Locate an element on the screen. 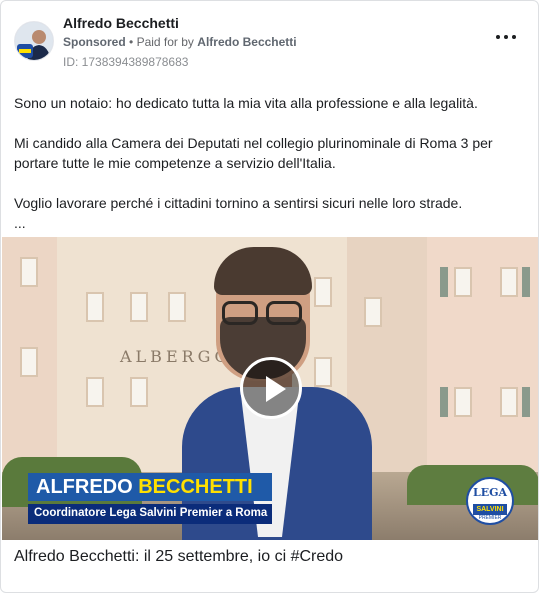 This screenshot has height=600, width=539. banner-subtitle: Coordinatore Lega Salvini Premier a Roma is located at coordinates (151, 513).